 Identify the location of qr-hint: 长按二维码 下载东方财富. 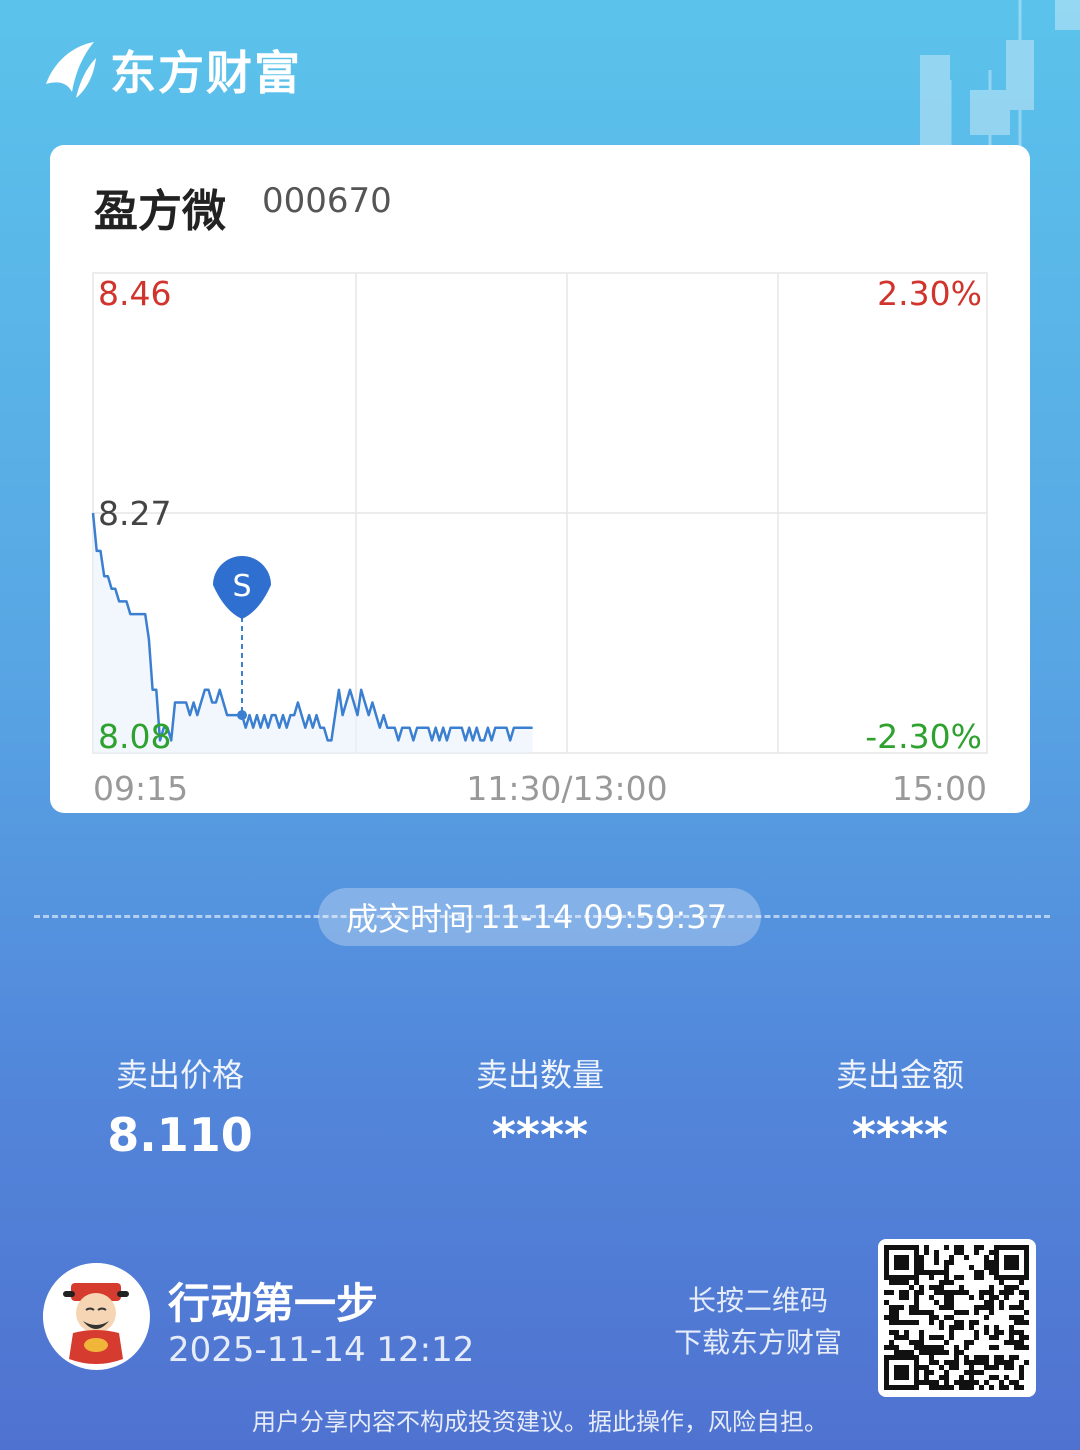
(758, 1322).